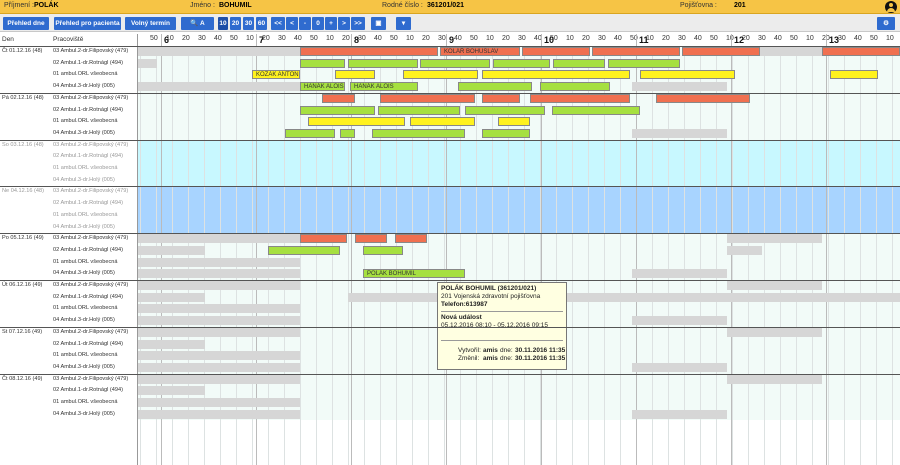 This screenshot has width=900, height=465. What do you see at coordinates (414, 274) in the screenshot?
I see `appointment-bar: POLÁK BOHUMIL` at bounding box center [414, 274].